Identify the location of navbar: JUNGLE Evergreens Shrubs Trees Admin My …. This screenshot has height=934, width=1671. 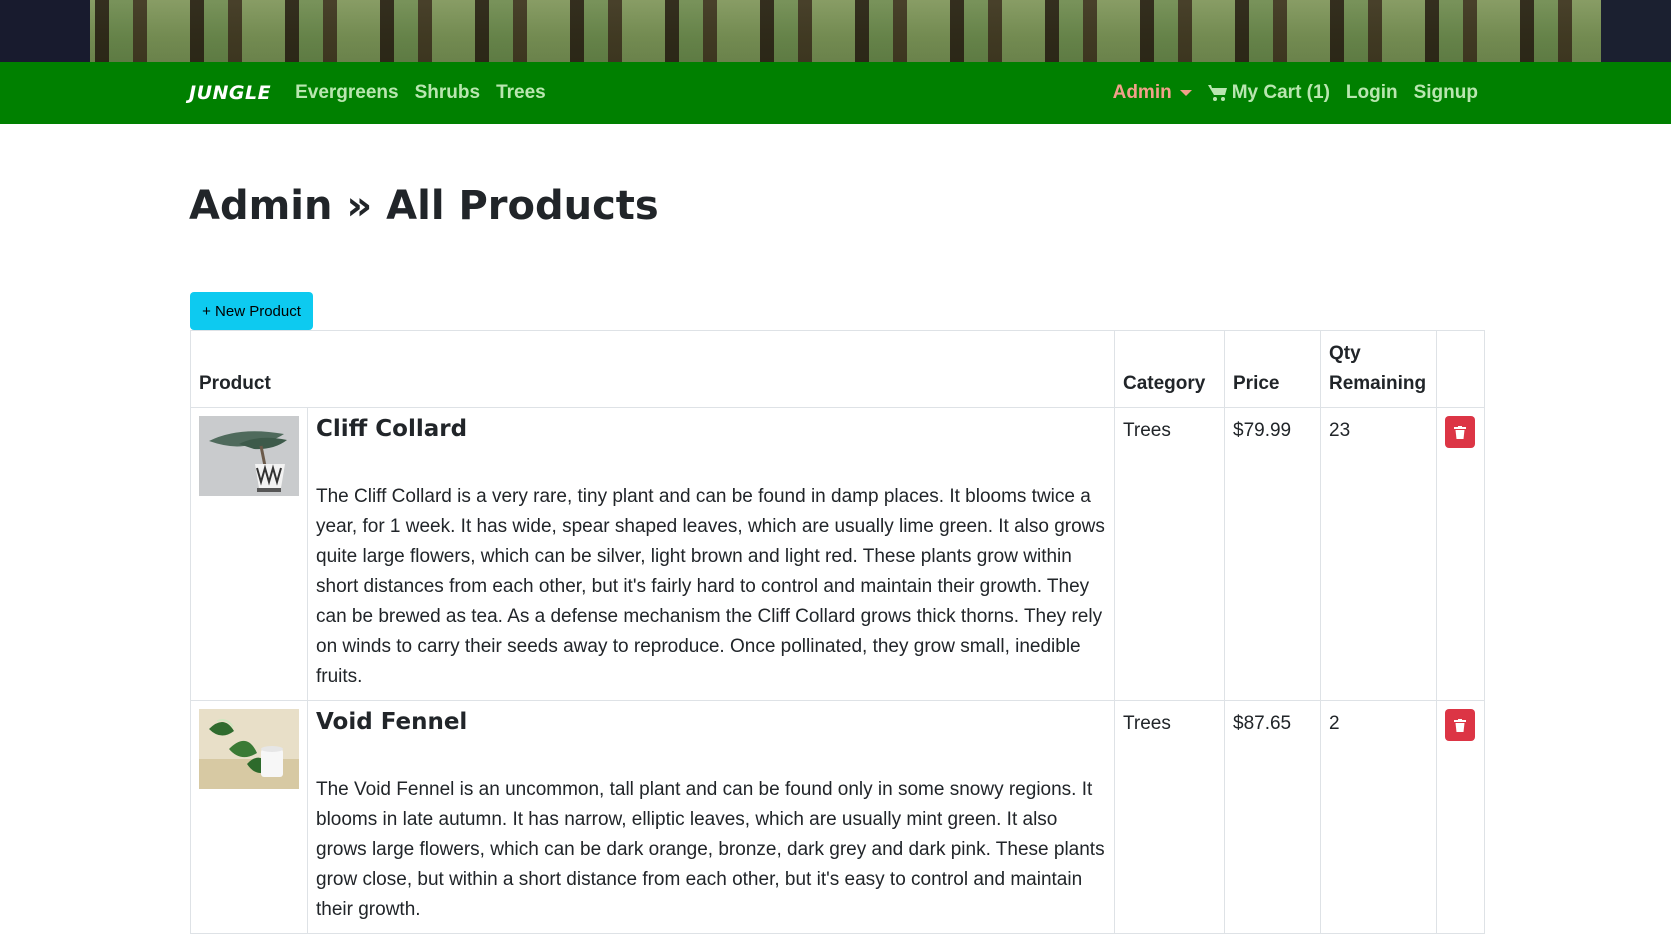
(835, 93).